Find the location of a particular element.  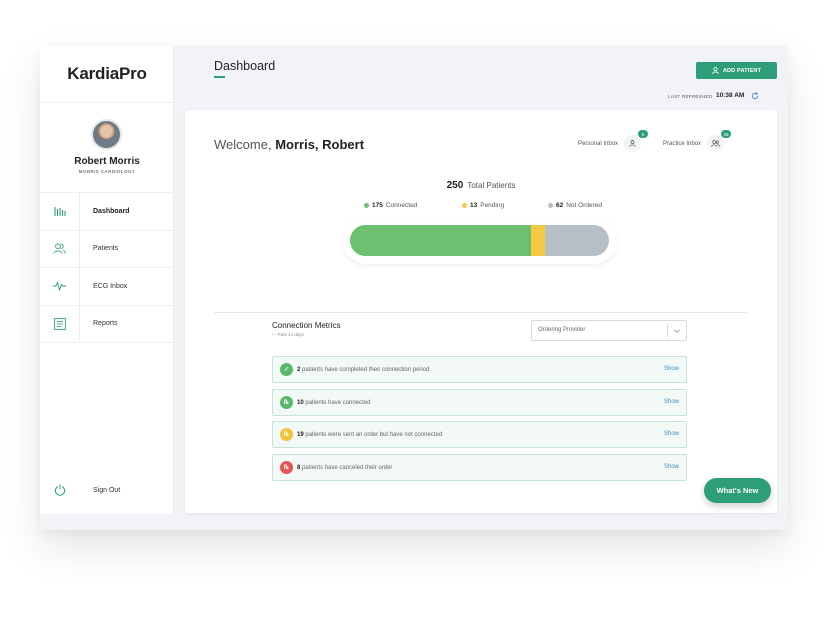

legend-connected: 175 Connected is located at coordinates (390, 205).